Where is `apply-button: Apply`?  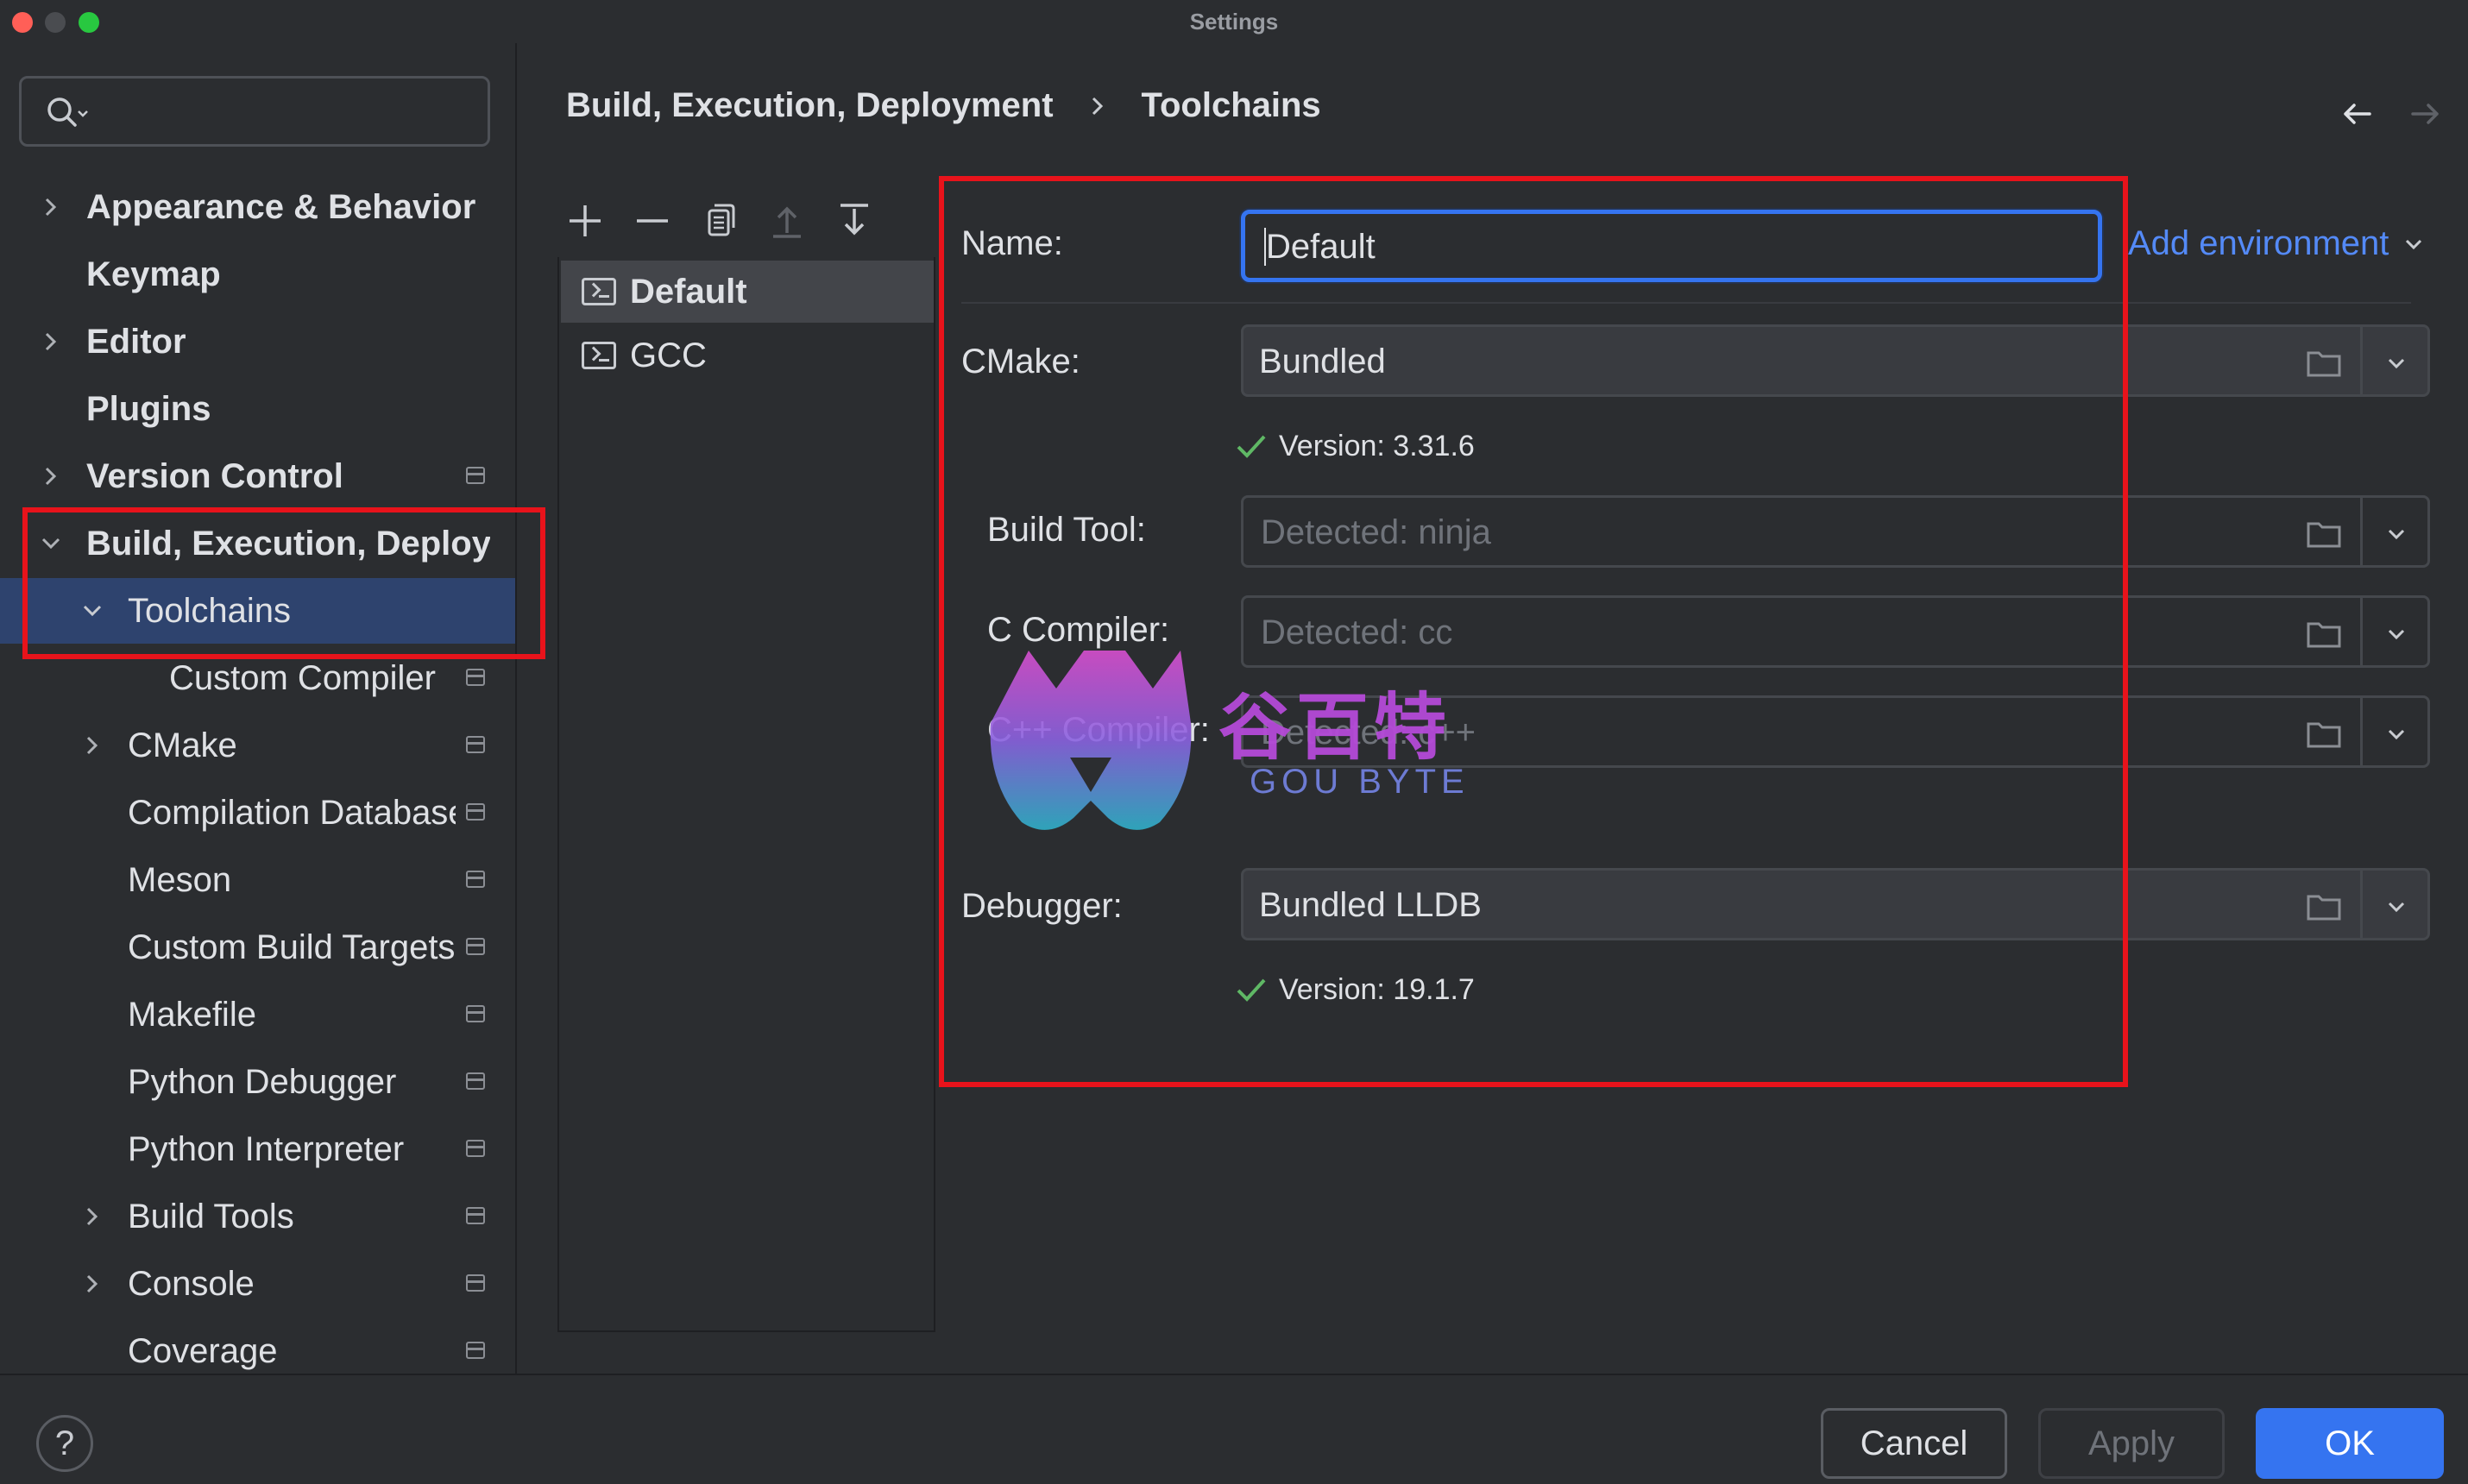 apply-button: Apply is located at coordinates (2131, 1443).